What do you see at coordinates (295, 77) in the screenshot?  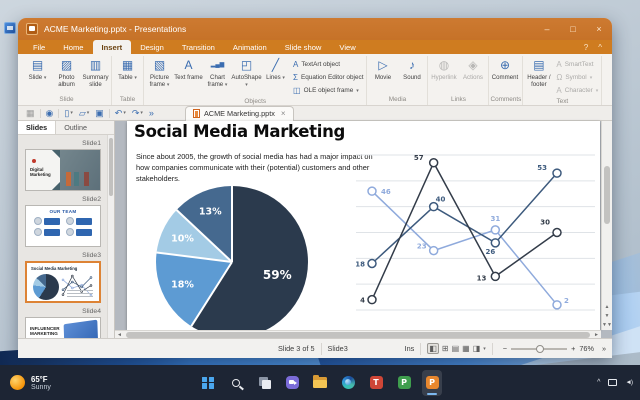 I see `equation-icon: Σ` at bounding box center [295, 77].